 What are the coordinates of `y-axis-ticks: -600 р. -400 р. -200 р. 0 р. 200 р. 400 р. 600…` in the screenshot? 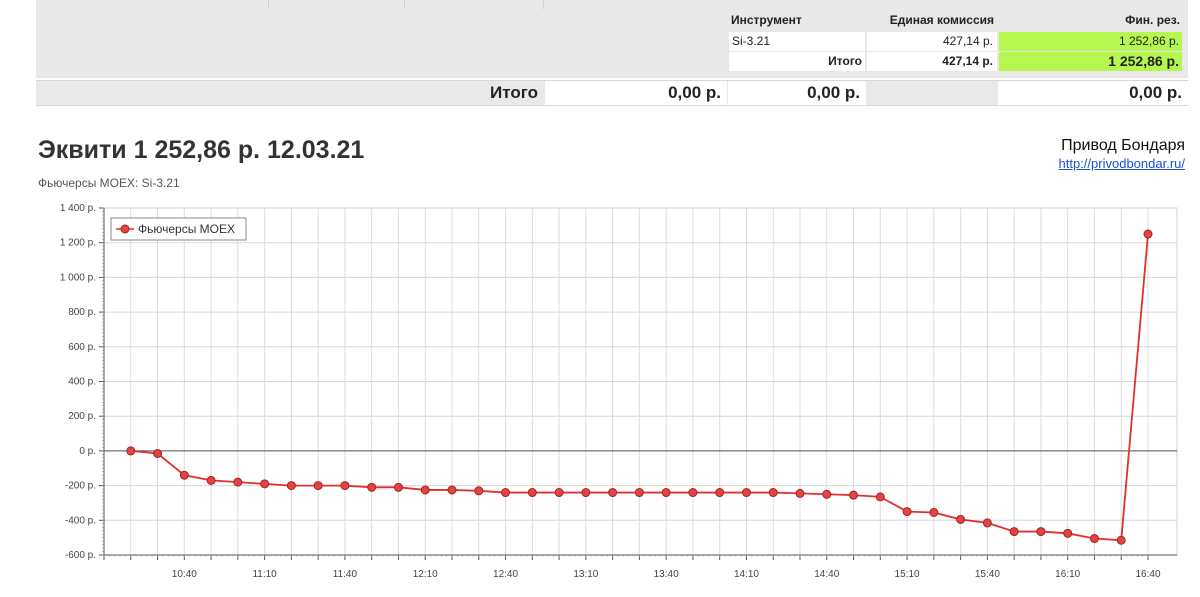 It's located at (82, 382).